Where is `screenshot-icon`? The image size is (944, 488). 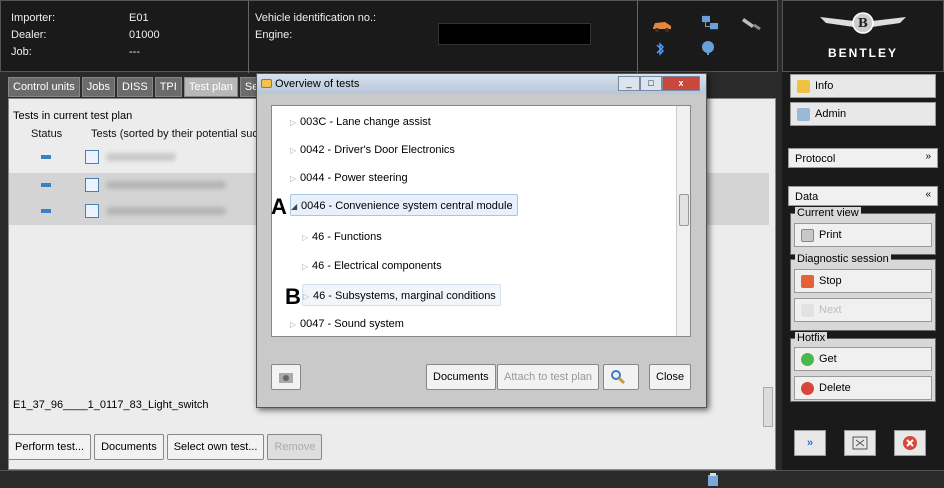
screenshot-icon is located at coordinates (860, 443).